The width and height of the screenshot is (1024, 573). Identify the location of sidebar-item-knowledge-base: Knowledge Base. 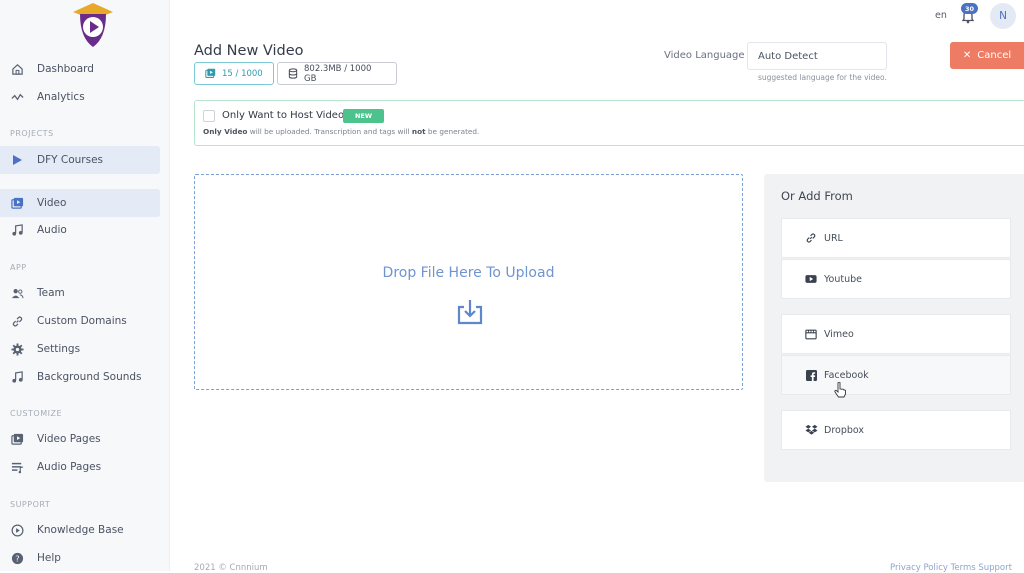
(80, 530).